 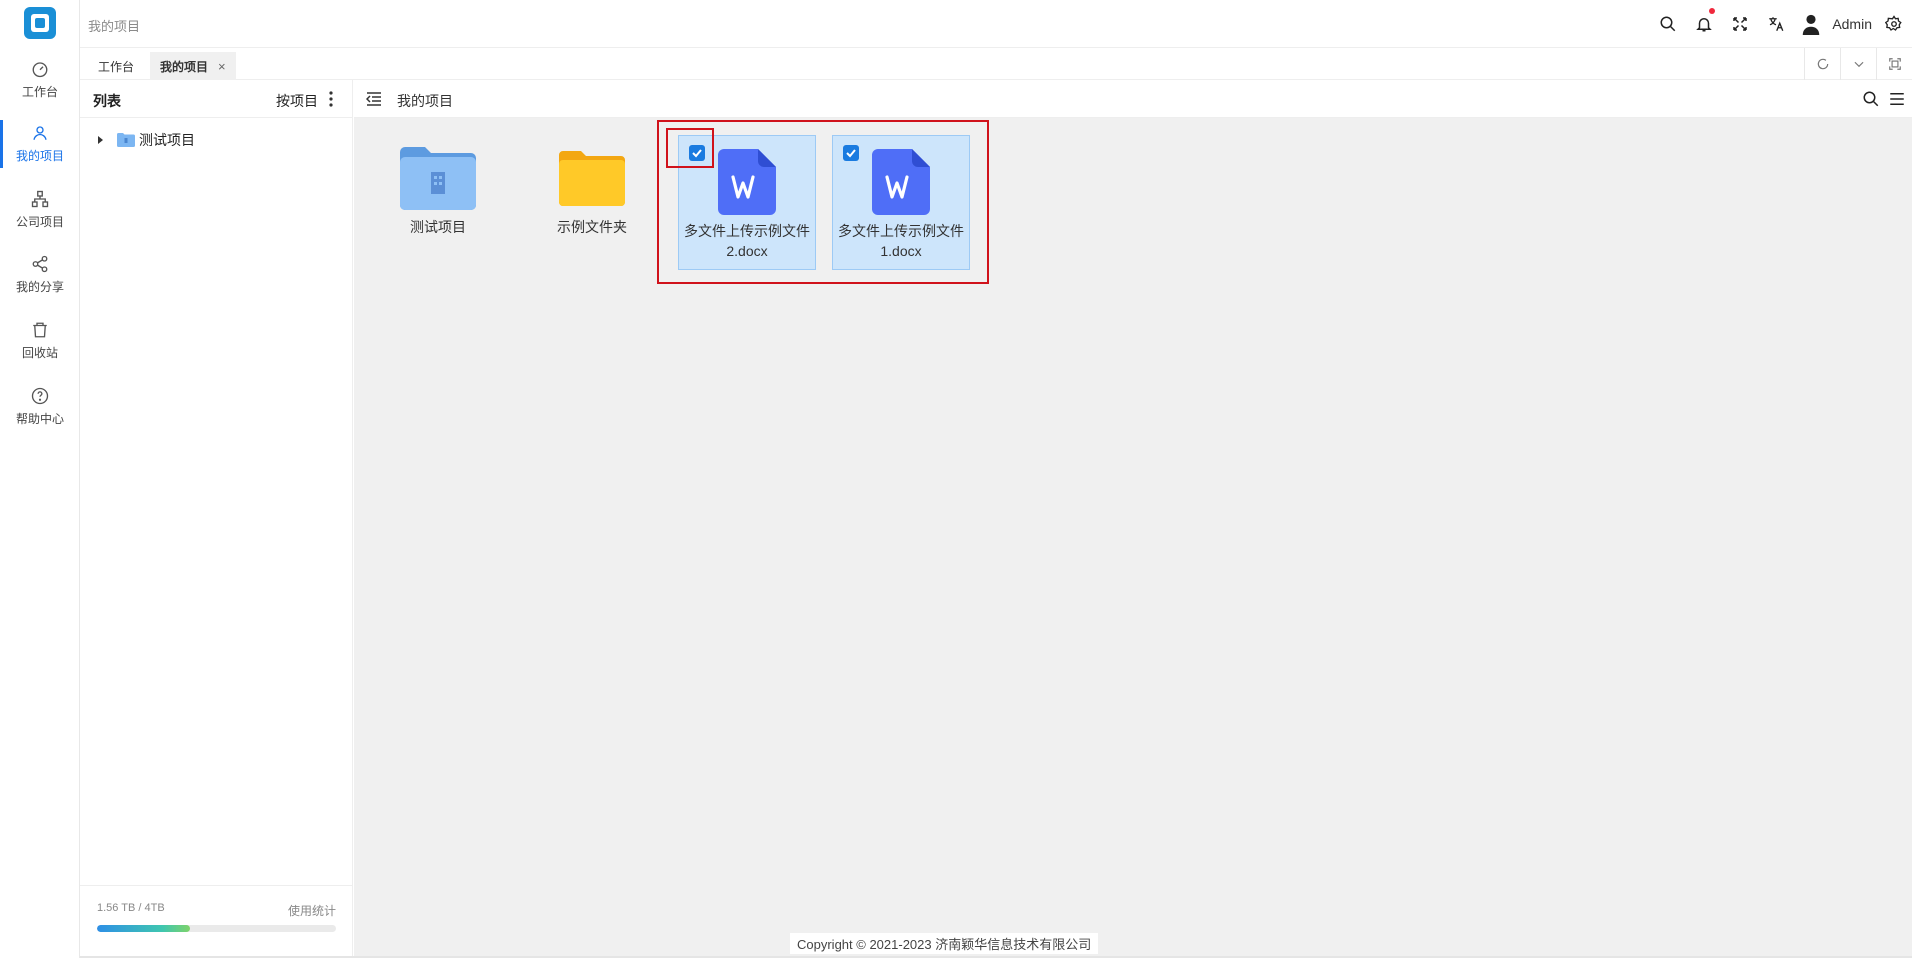 I want to click on breadcrumb: 我的项目, so click(x=425, y=101).